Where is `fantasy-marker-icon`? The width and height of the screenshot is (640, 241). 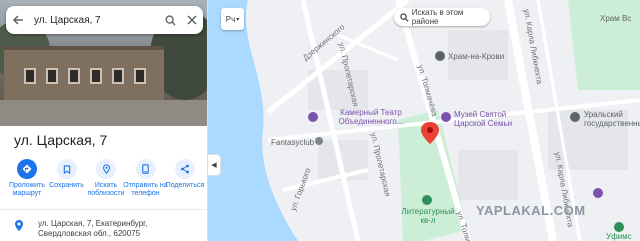
fantasy-marker-icon is located at coordinates (319, 141).